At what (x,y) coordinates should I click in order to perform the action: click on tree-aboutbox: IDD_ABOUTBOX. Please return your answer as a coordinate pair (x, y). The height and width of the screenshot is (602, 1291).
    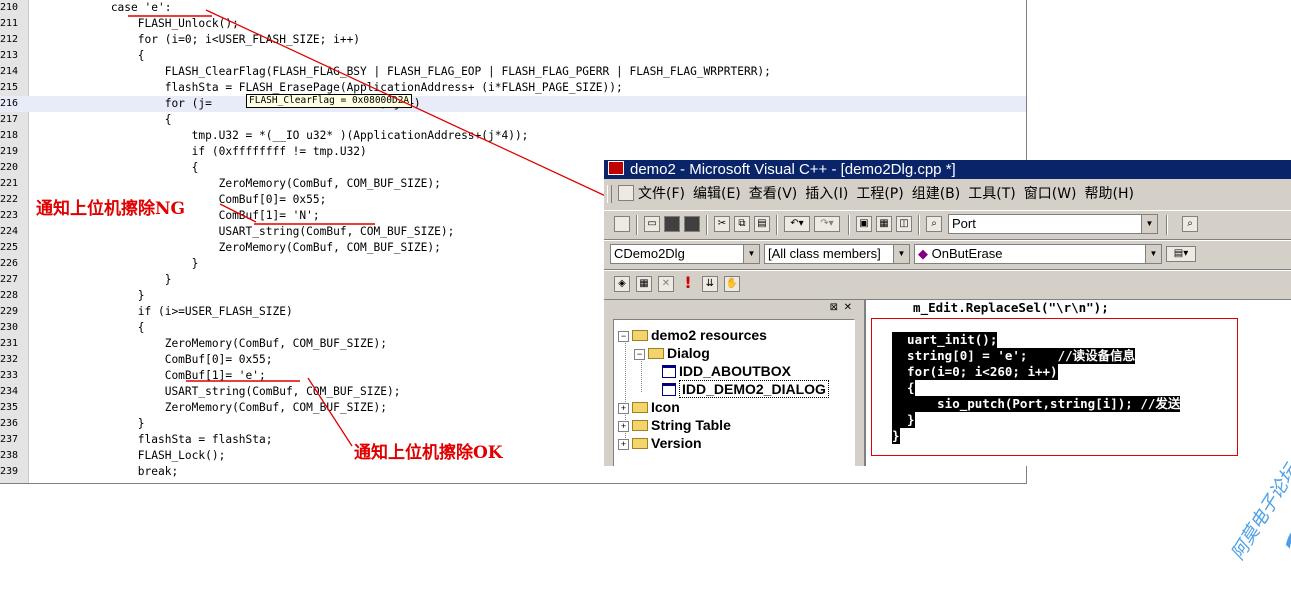
    Looking at the image, I should click on (726, 371).